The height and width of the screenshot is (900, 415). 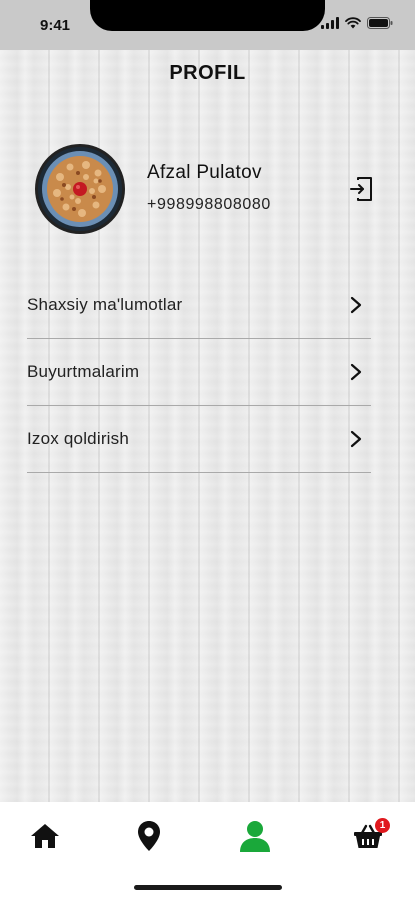 I want to click on wifi-icon, so click(x=353, y=23).